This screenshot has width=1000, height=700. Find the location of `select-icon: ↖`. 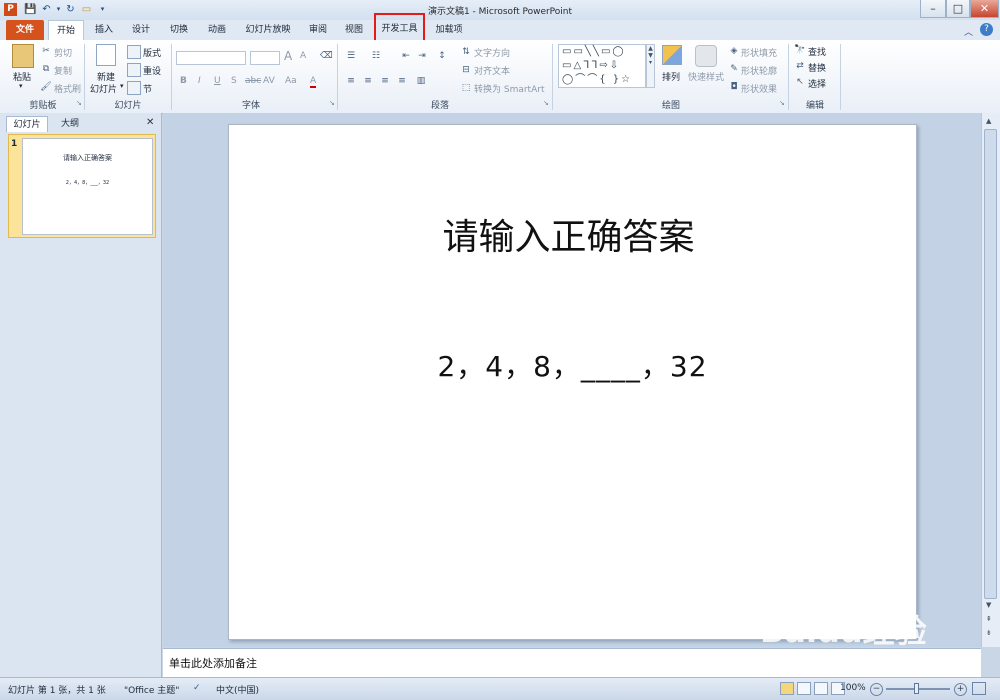

select-icon: ↖ is located at coordinates (800, 82).